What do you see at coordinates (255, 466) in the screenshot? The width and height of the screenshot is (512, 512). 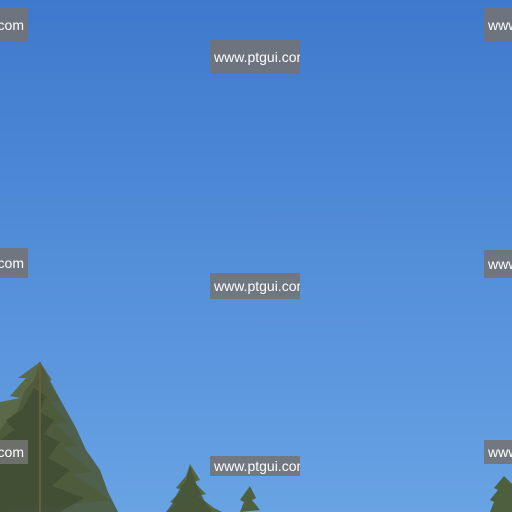 I see `watermark-center-bottom: www.ptgui.com` at bounding box center [255, 466].